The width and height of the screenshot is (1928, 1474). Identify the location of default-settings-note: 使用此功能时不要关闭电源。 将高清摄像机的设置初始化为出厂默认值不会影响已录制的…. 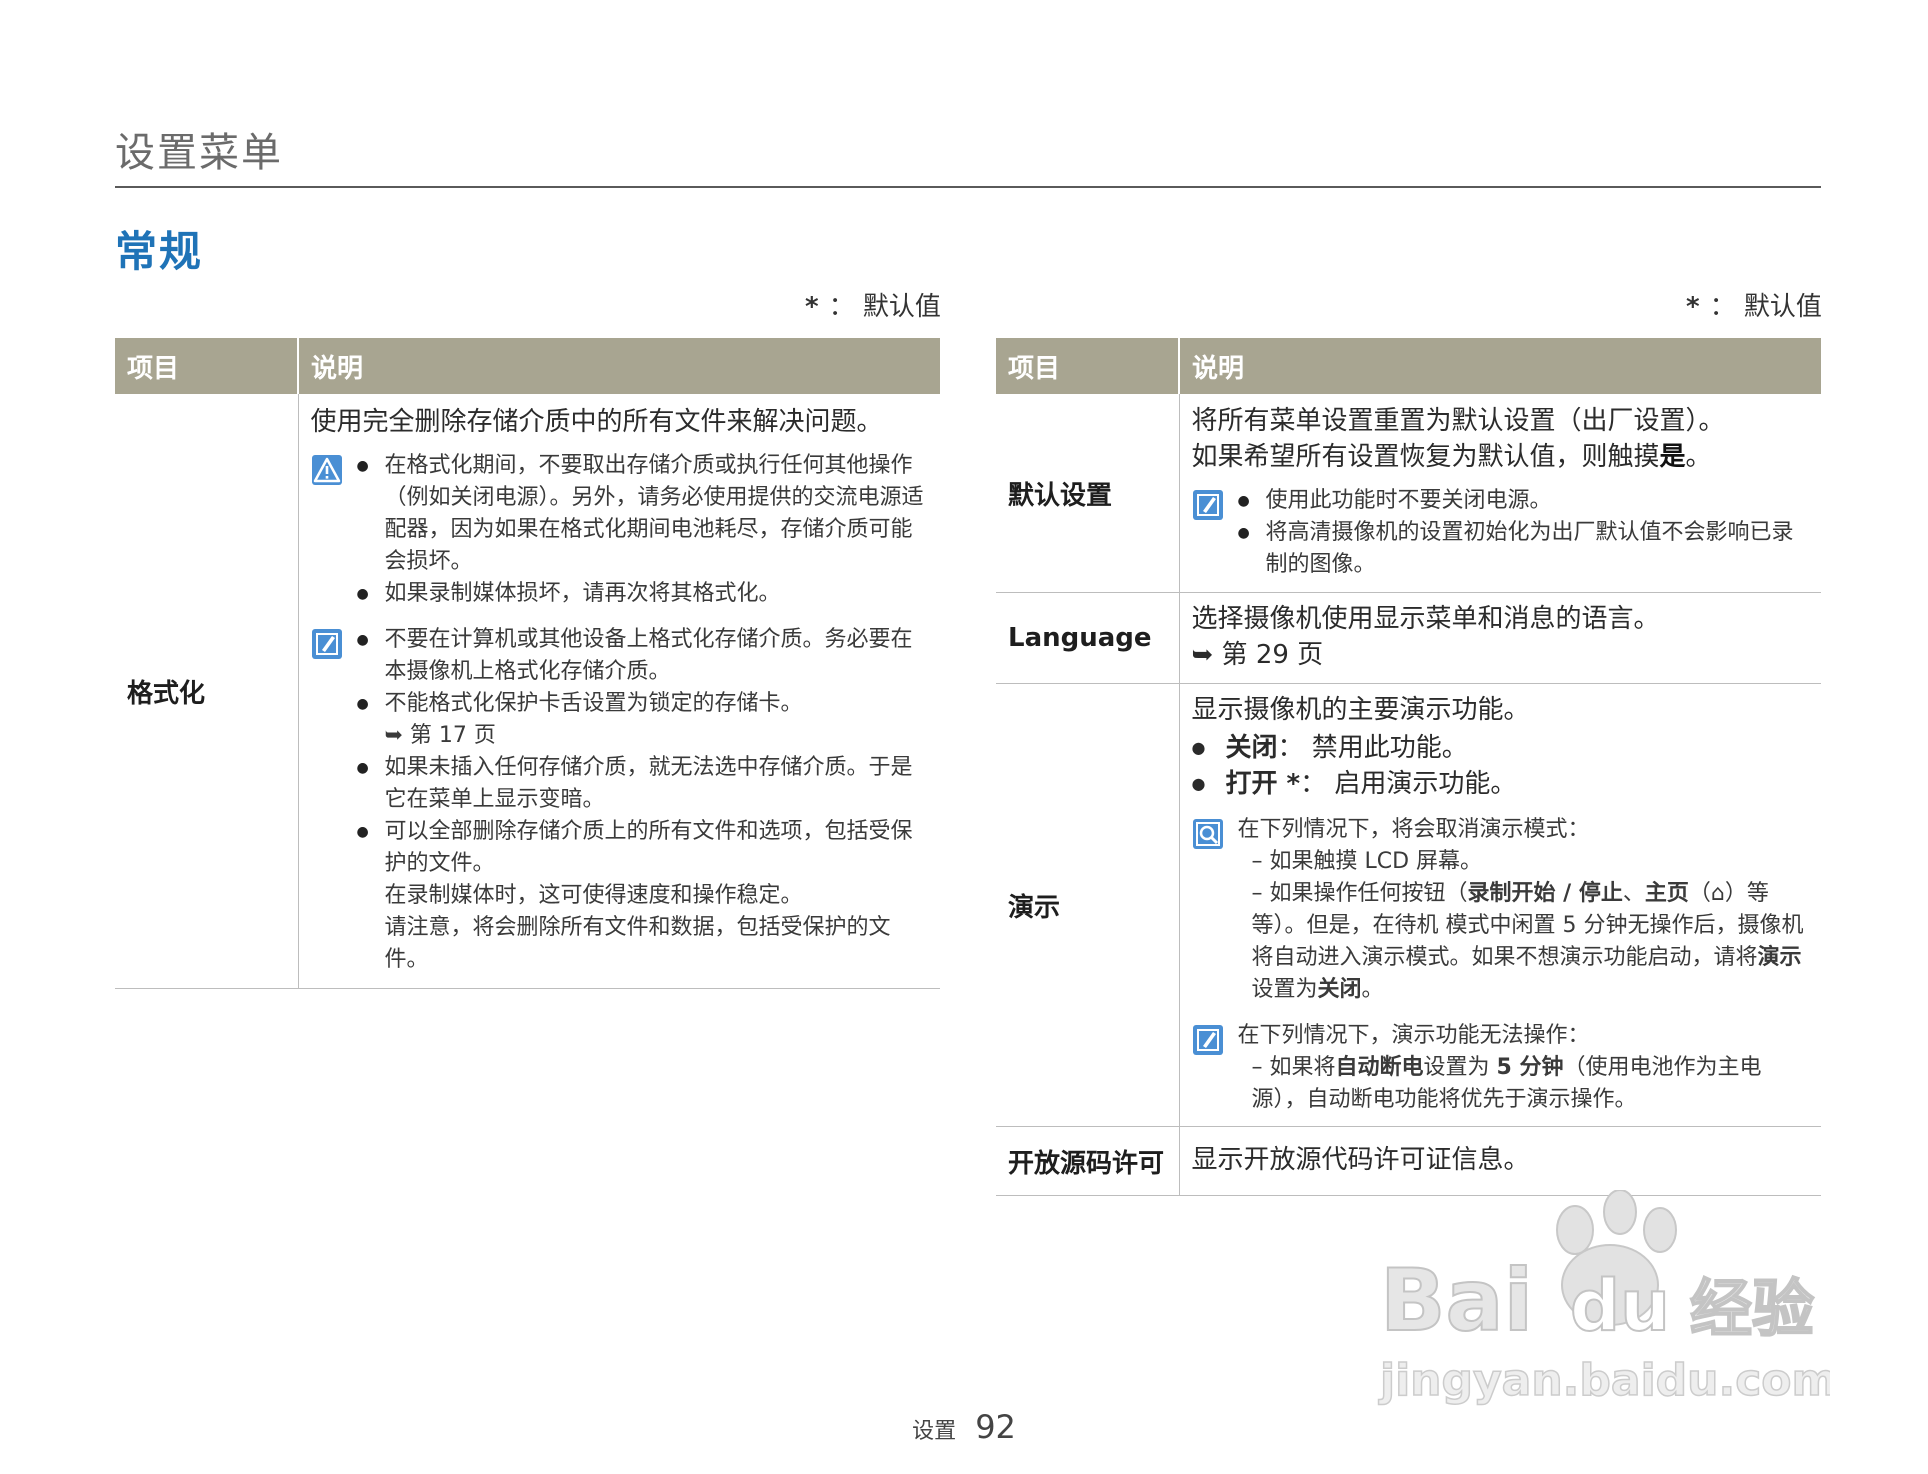
(1503, 533).